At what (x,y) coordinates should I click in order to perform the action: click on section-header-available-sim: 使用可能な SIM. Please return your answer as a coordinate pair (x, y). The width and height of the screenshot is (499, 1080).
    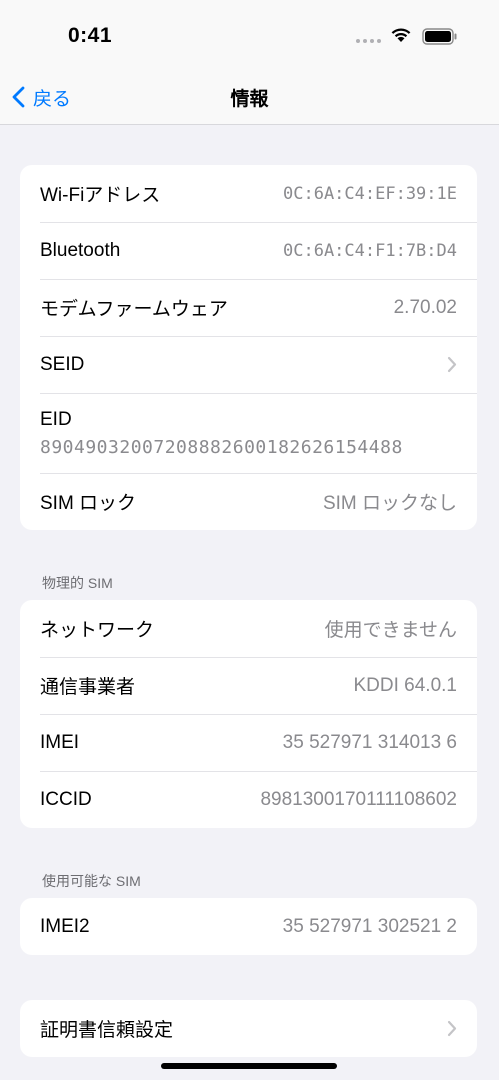
    Looking at the image, I should click on (91, 881).